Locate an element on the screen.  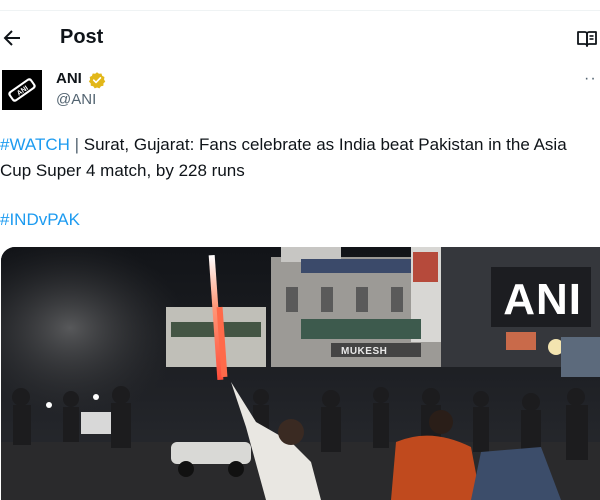
more-options-icon: ·· is located at coordinates (590, 79).